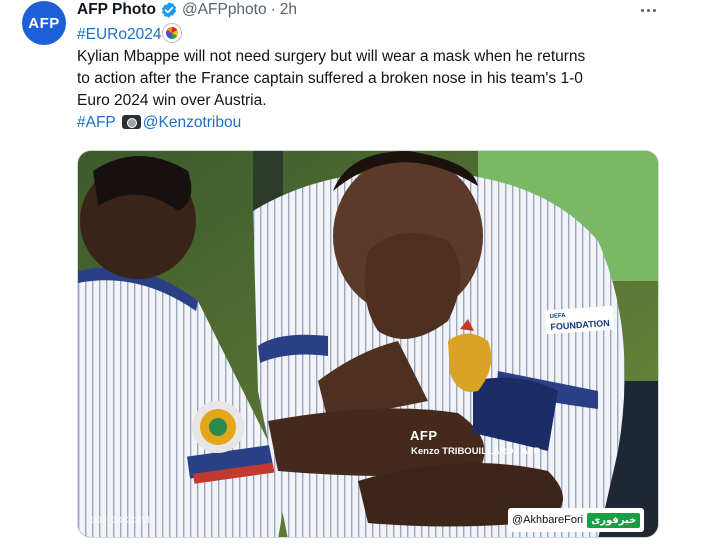 Image resolution: width=721 pixels, height=551 pixels. Describe the element at coordinates (116, 10) in the screenshot. I see `display-name: AFP Photo` at that location.